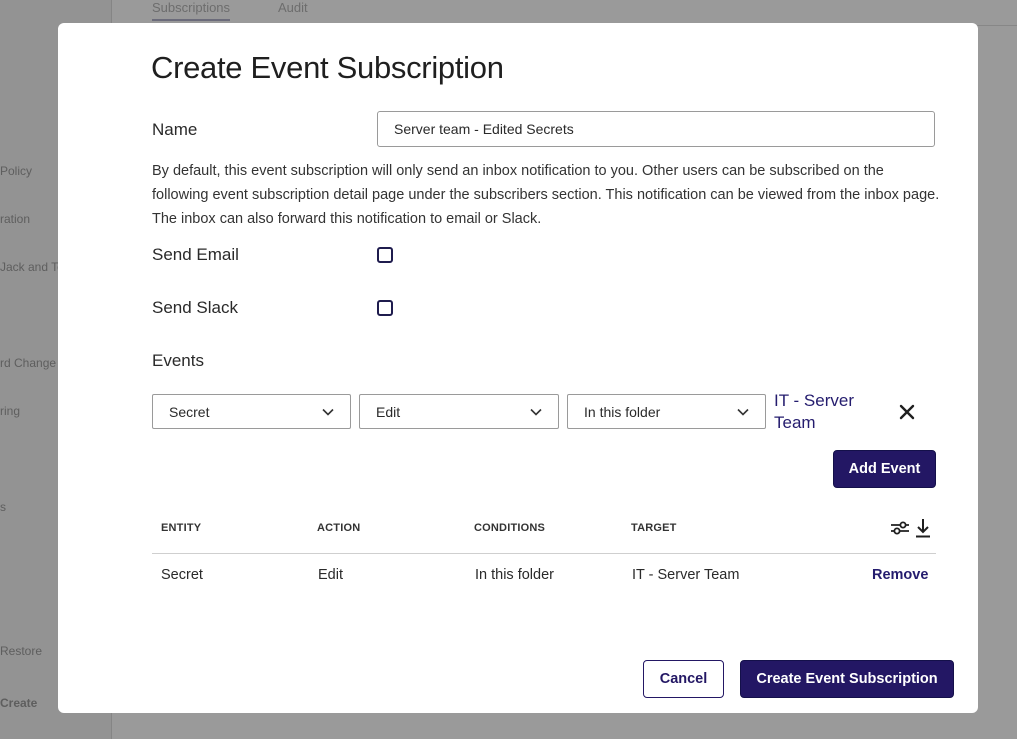  Describe the element at coordinates (683, 679) in the screenshot. I see `cancel-button: Cancel` at that location.